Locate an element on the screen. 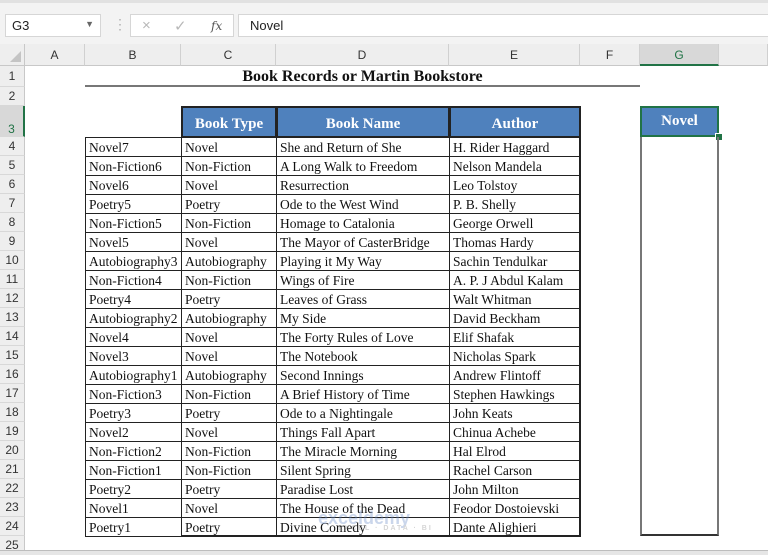 The width and height of the screenshot is (768, 555). table-cell-author: A. P. J Abdul Kalam is located at coordinates (515, 280).